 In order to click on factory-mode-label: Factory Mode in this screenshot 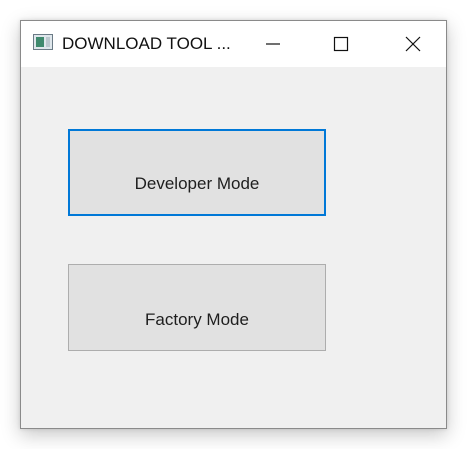, I will do `click(197, 319)`.